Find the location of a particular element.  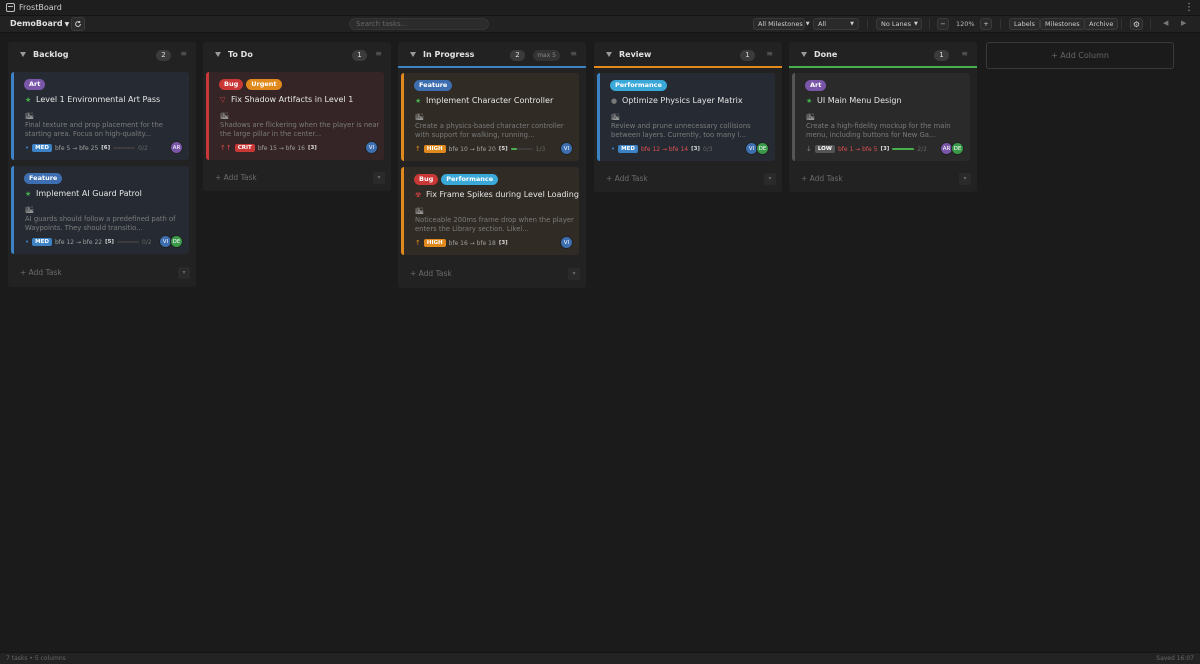

column-count-badge: 1 is located at coordinates (941, 55).